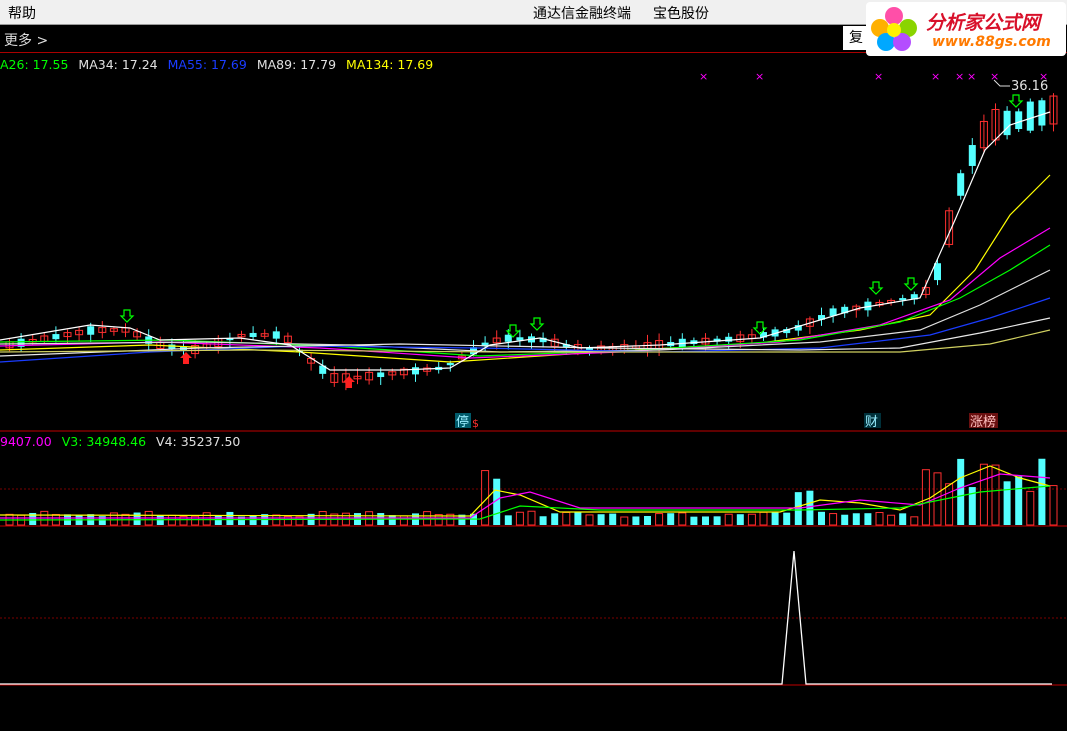 The image size is (1067, 731). I want to click on event-tag: 财, so click(871, 422).